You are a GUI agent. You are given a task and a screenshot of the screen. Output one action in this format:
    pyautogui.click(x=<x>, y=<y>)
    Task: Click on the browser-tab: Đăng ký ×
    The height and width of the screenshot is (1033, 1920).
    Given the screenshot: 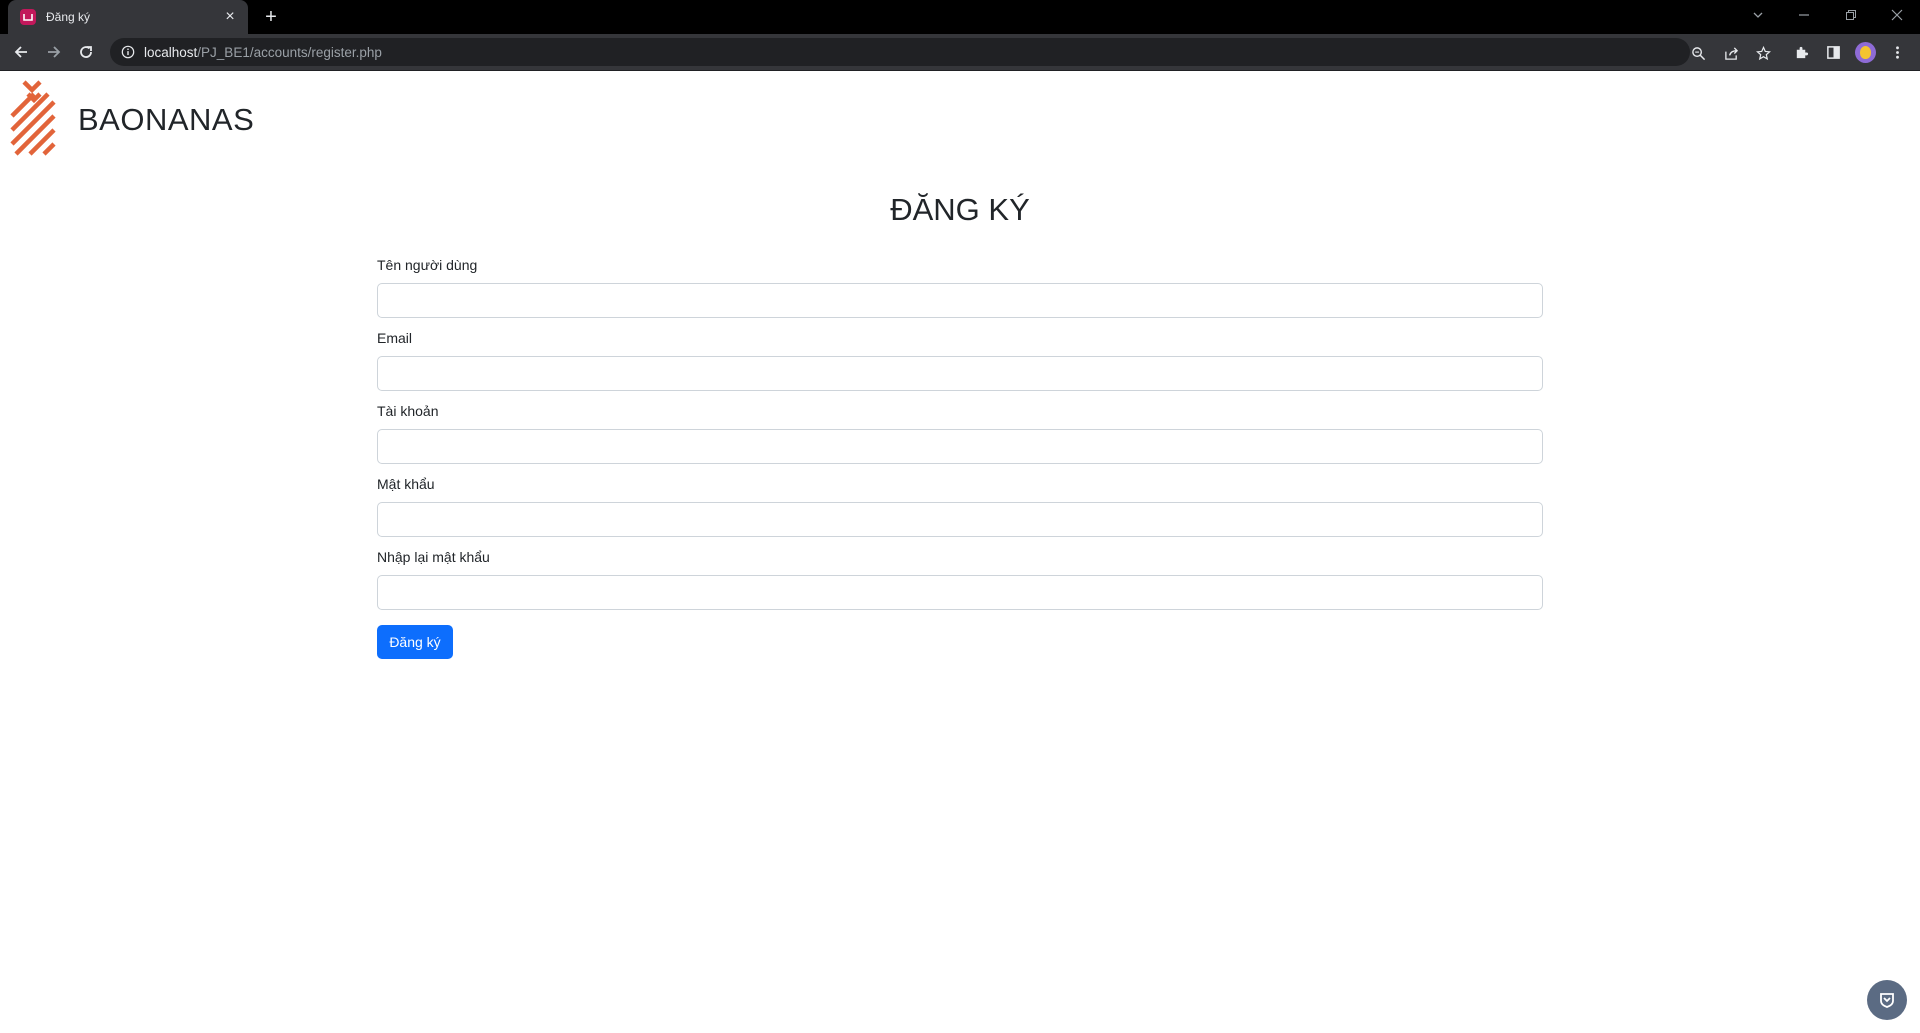 What is the action you would take?
    pyautogui.click(x=128, y=17)
    